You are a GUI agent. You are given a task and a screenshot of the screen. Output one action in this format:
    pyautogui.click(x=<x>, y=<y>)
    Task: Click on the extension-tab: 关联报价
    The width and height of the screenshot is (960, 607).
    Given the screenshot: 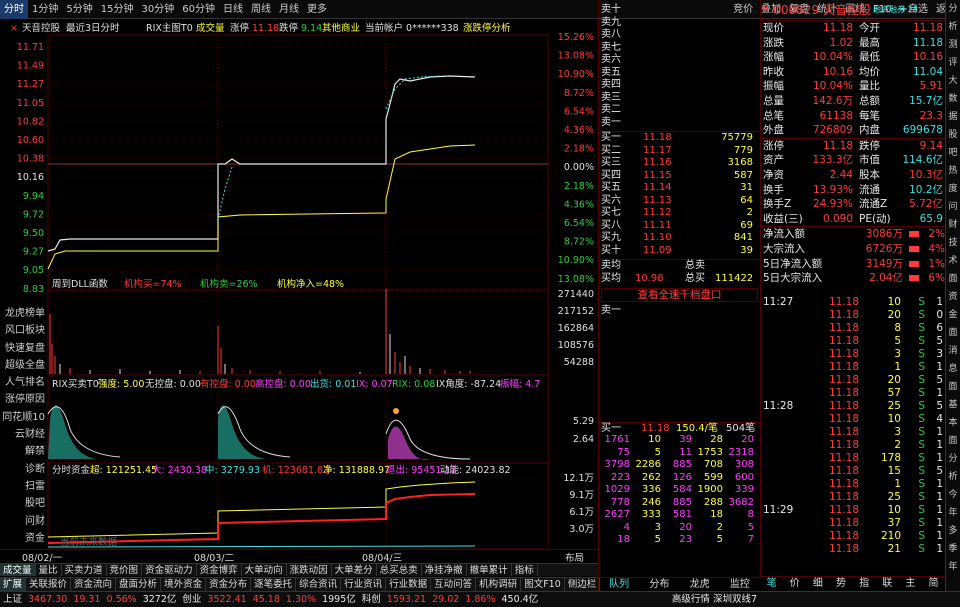 What is the action you would take?
    pyautogui.click(x=49, y=584)
    